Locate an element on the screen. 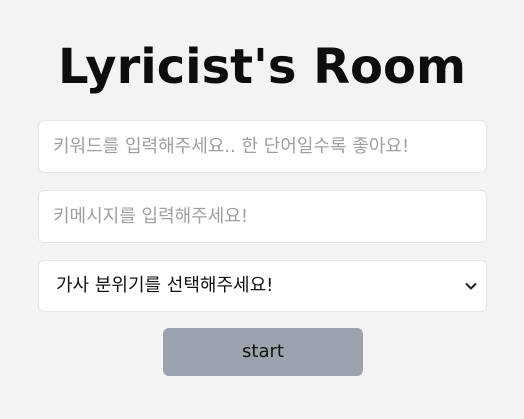 This screenshot has height=419, width=524. mood-select-value: 가사 분위기를 선택해주세요! is located at coordinates (165, 285).